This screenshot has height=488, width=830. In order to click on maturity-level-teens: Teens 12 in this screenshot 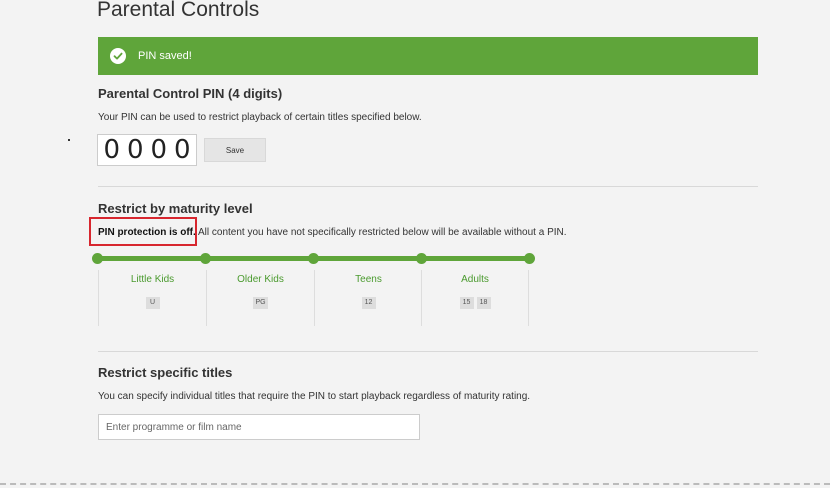, I will do `click(368, 298)`.